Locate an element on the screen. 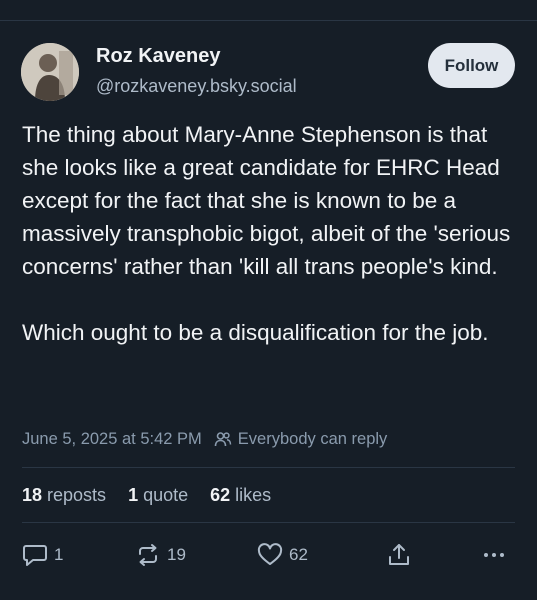 The width and height of the screenshot is (537, 600). follow-button: Follow is located at coordinates (471, 65).